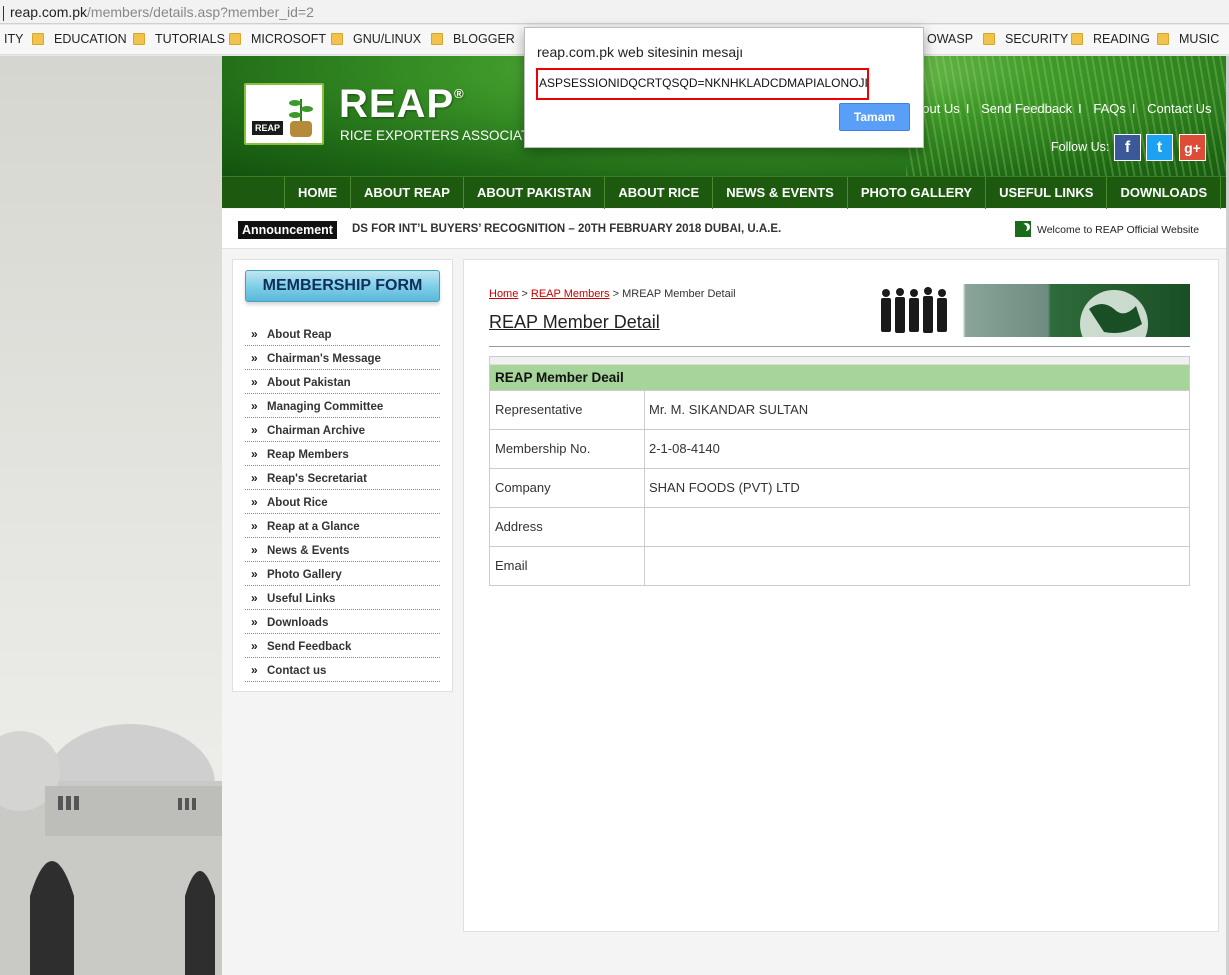  What do you see at coordinates (342, 430) in the screenshot?
I see `sidebar-item-chairman-archive: » Chairman Archive` at bounding box center [342, 430].